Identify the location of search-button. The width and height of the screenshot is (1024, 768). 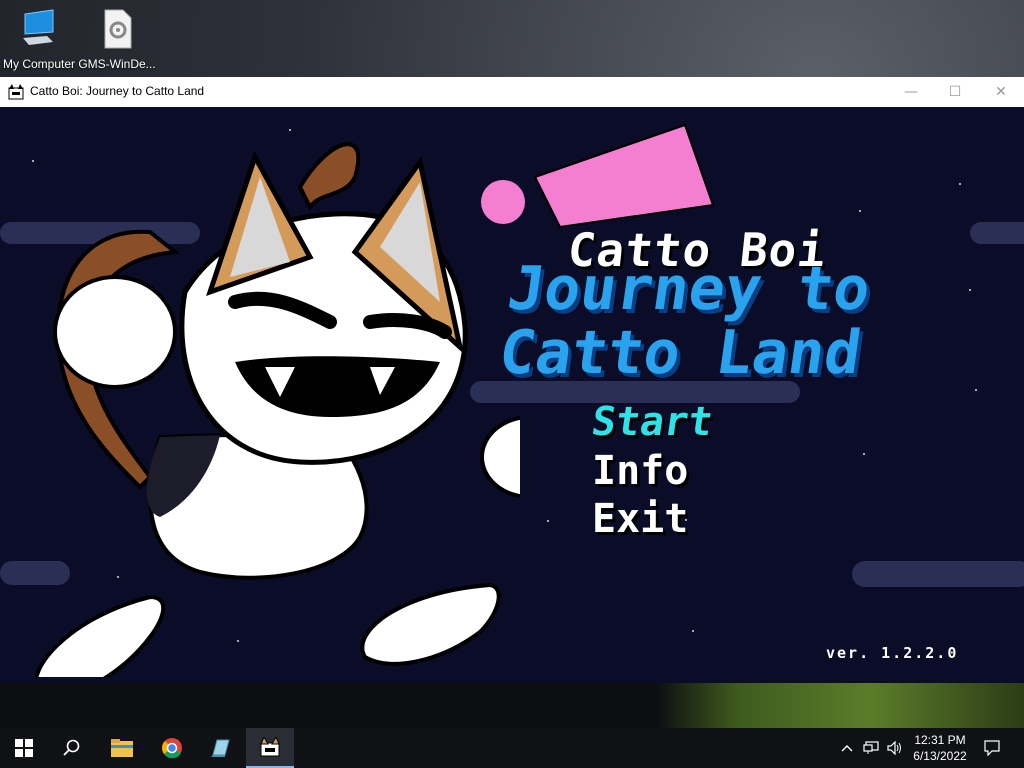
(72, 748).